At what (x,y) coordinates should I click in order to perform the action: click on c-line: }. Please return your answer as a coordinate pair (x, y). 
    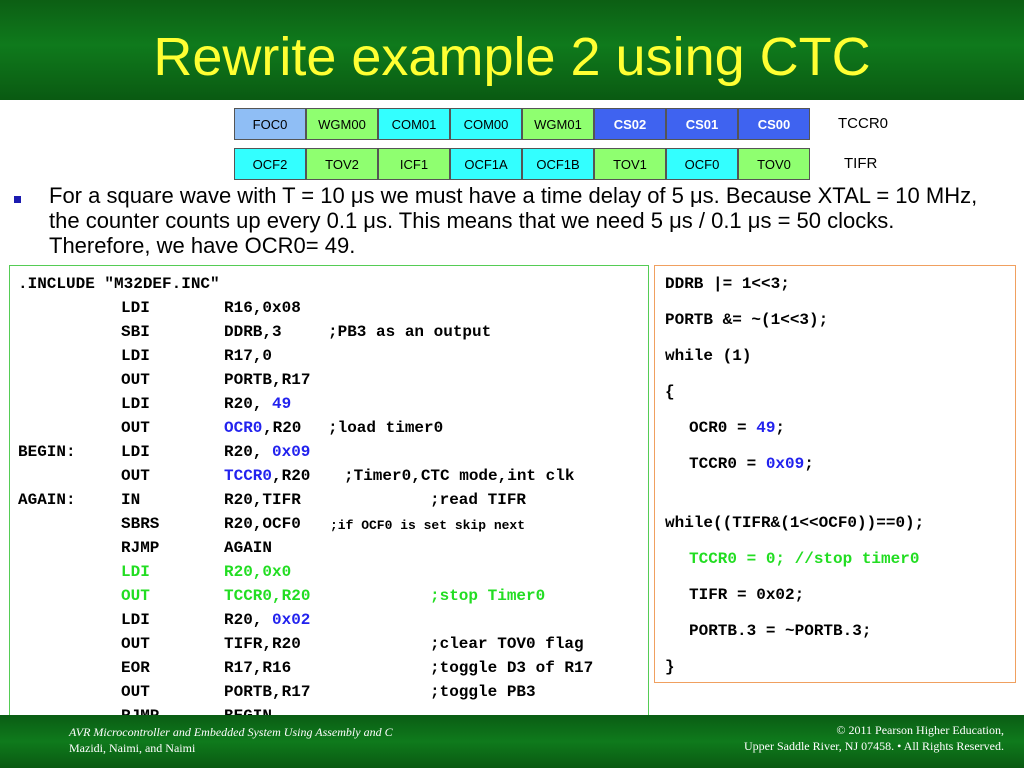
    Looking at the image, I should click on (670, 667).